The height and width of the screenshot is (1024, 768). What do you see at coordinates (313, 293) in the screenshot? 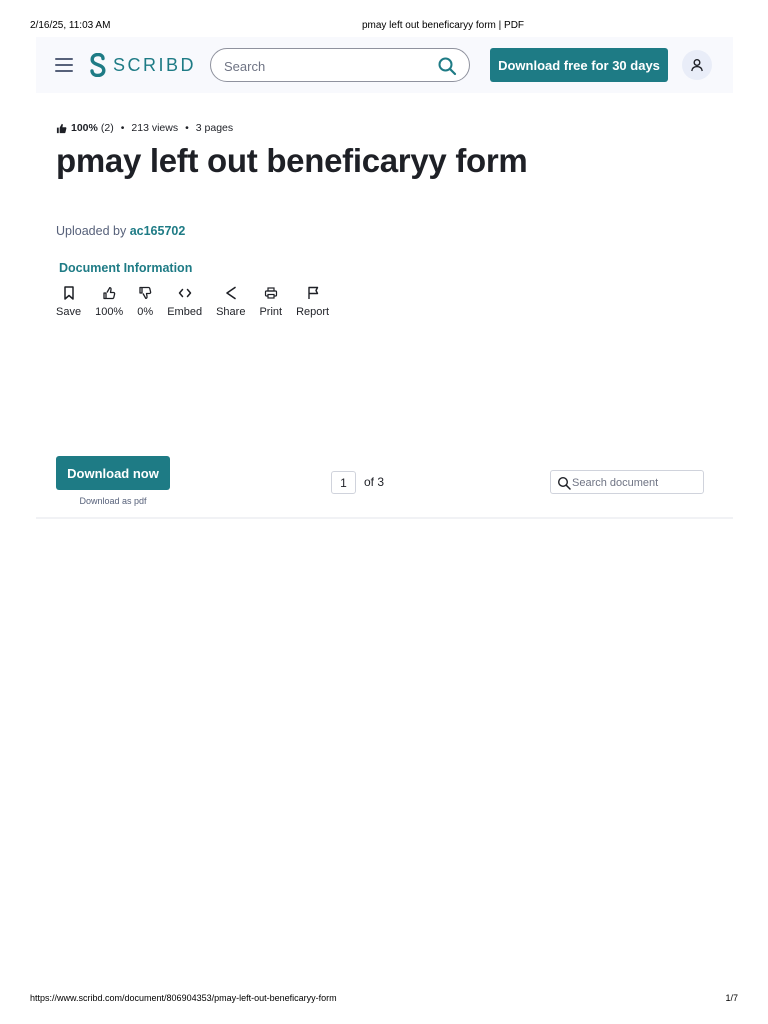
I see `flag-icon` at bounding box center [313, 293].